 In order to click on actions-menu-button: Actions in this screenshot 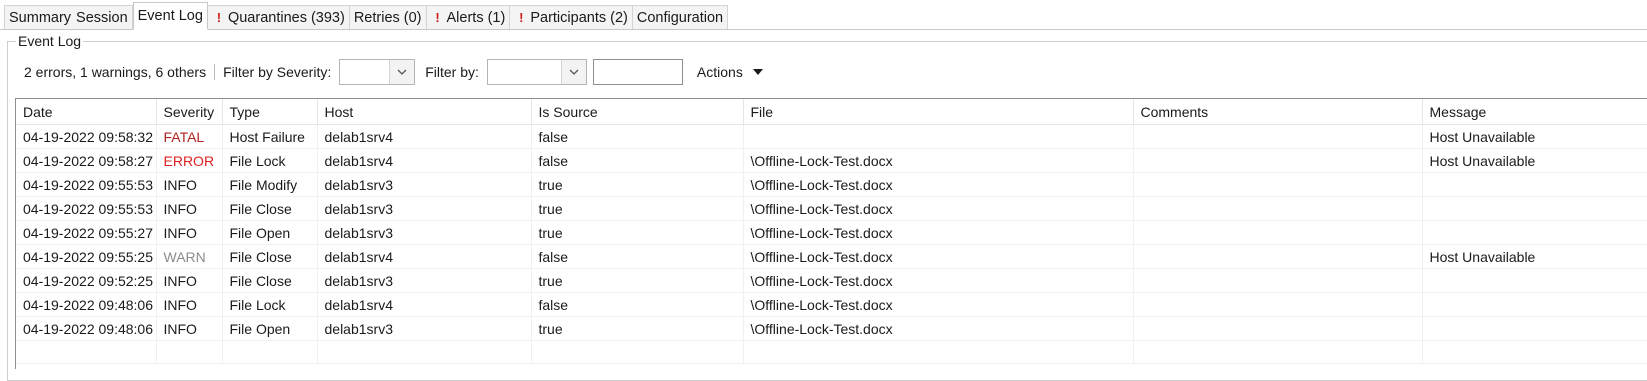, I will do `click(730, 72)`.